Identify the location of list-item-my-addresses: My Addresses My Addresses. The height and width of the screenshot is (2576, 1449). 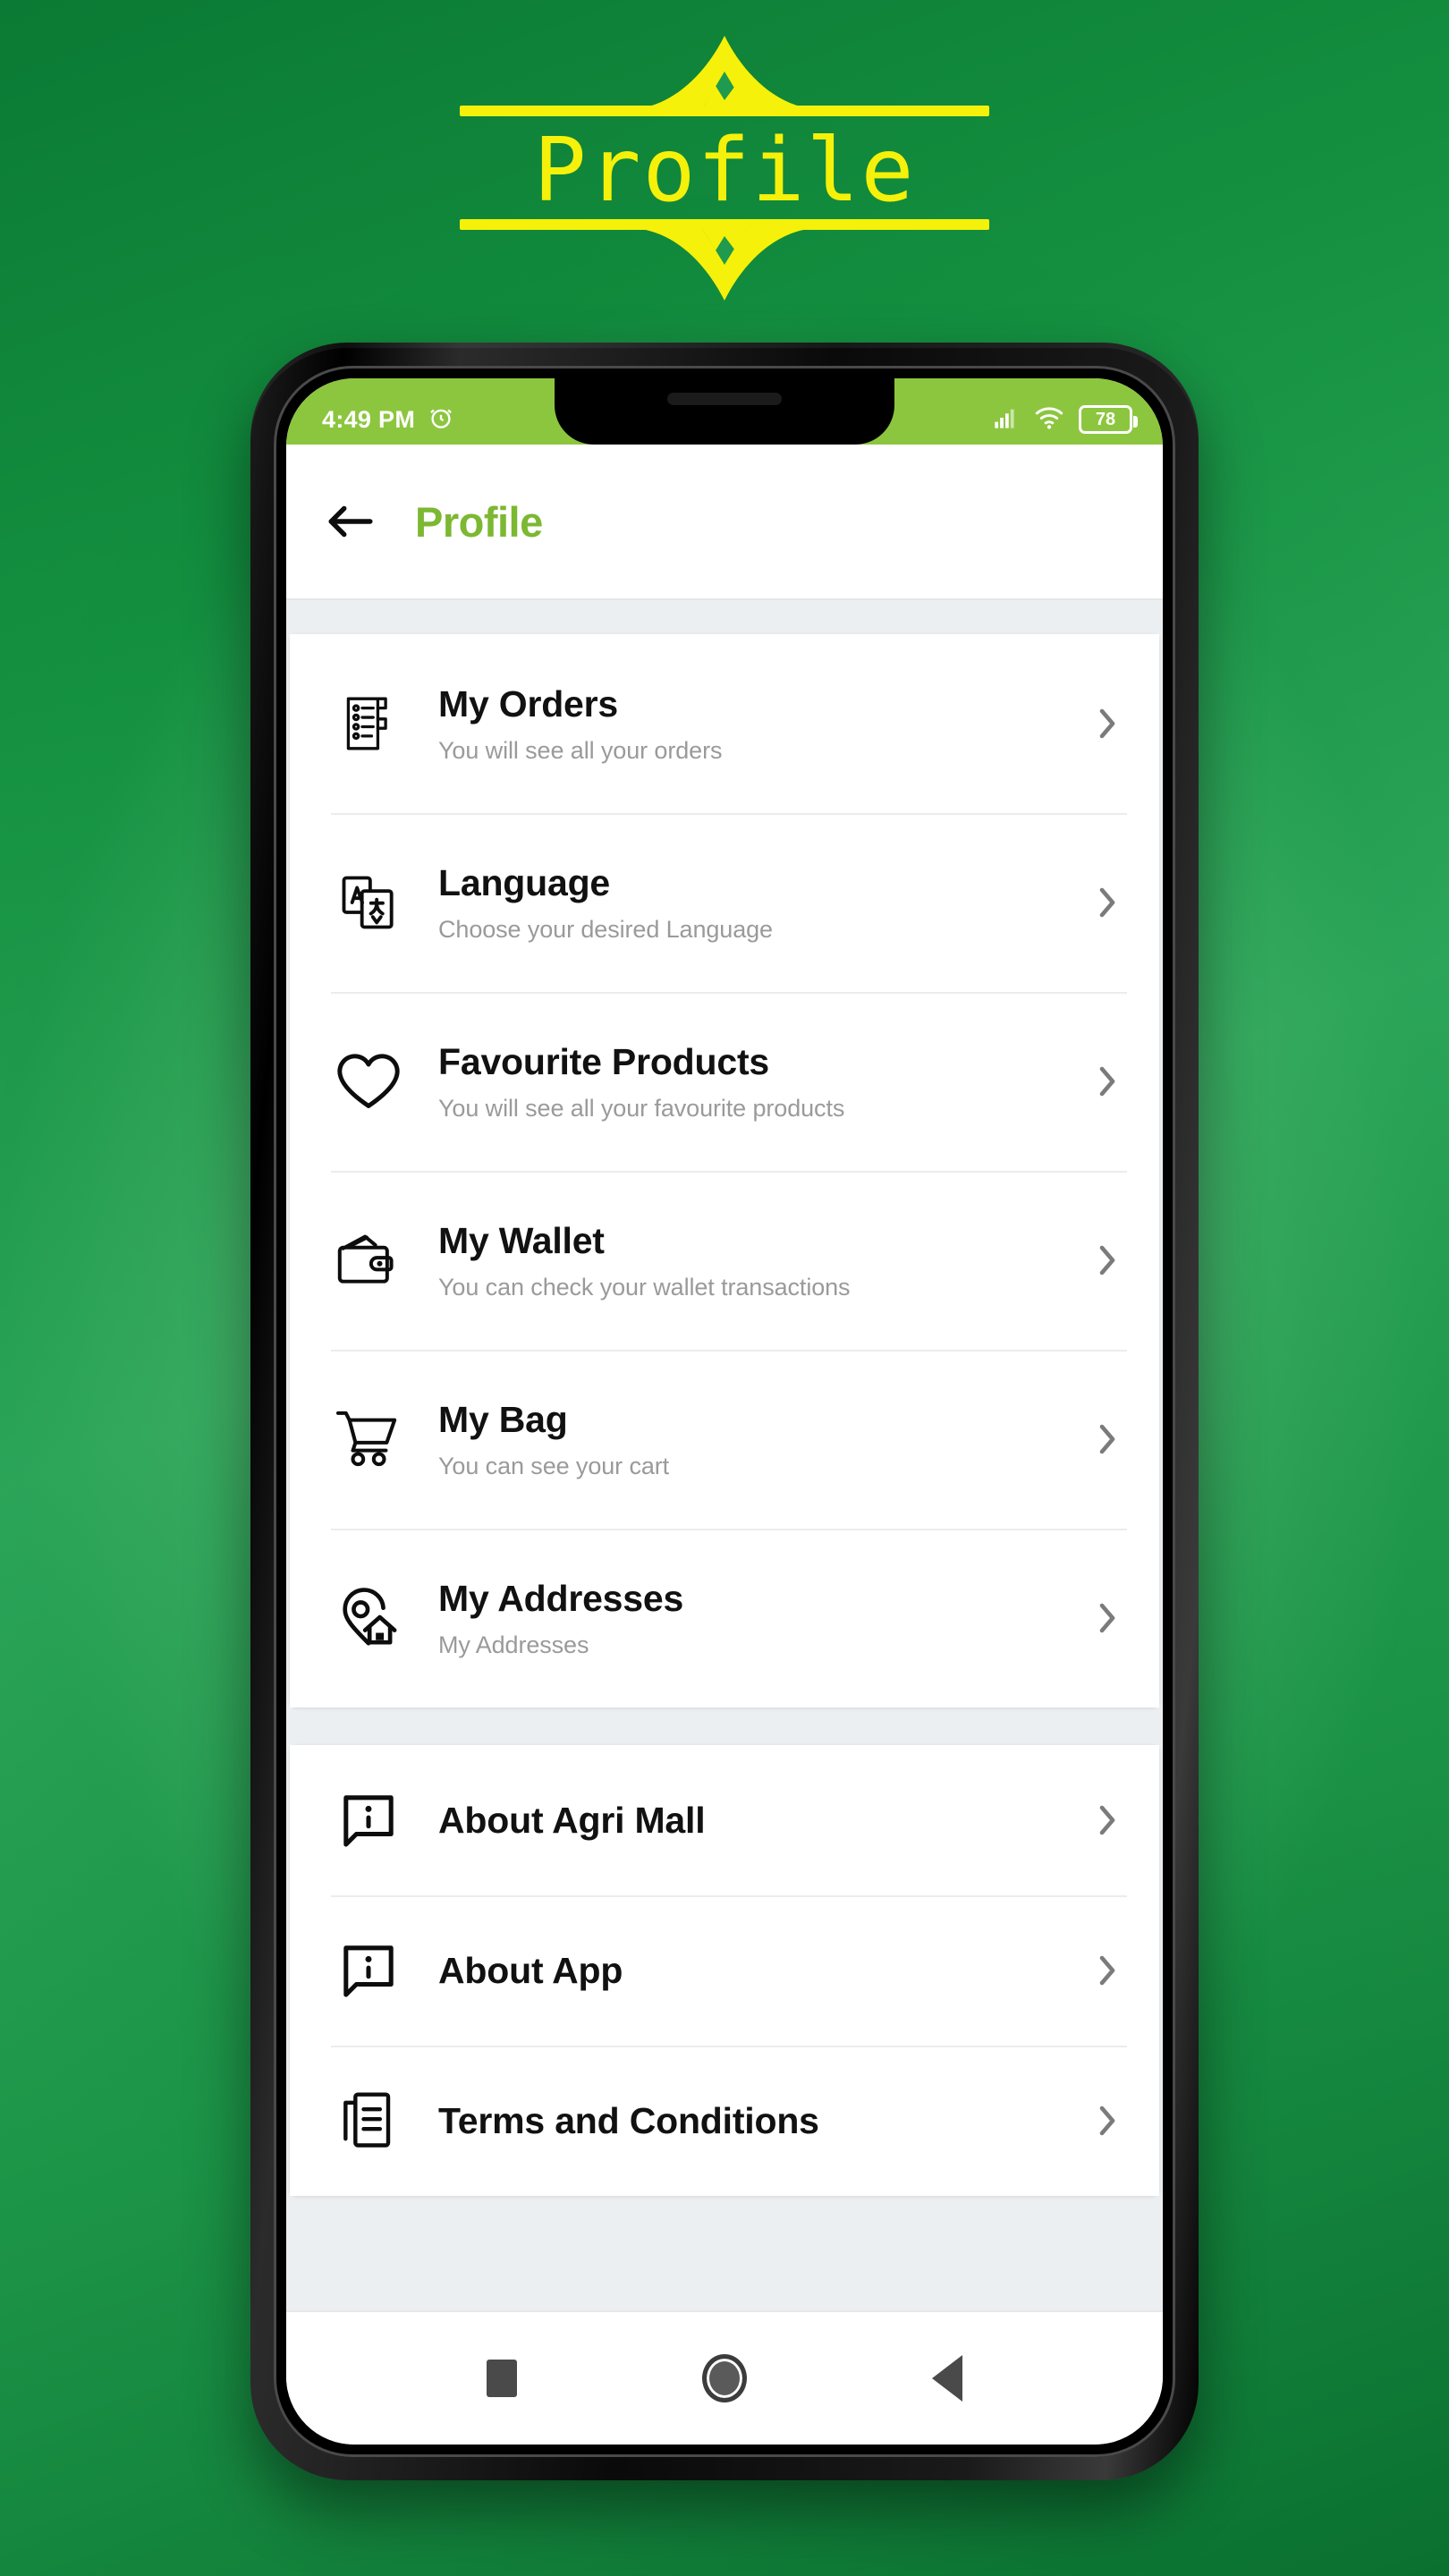
(724, 1618).